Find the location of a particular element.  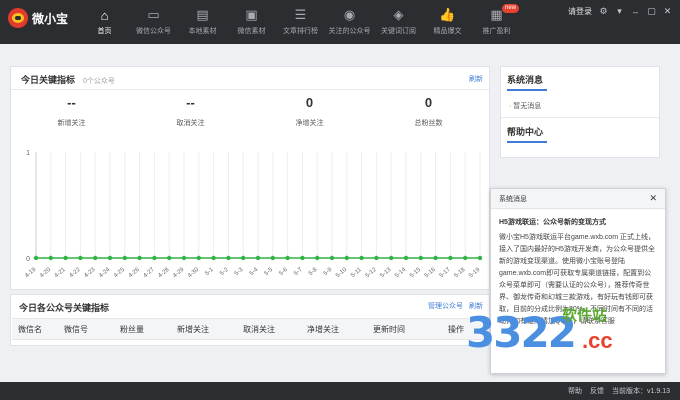

column-header: 净增关注 is located at coordinates (323, 329).